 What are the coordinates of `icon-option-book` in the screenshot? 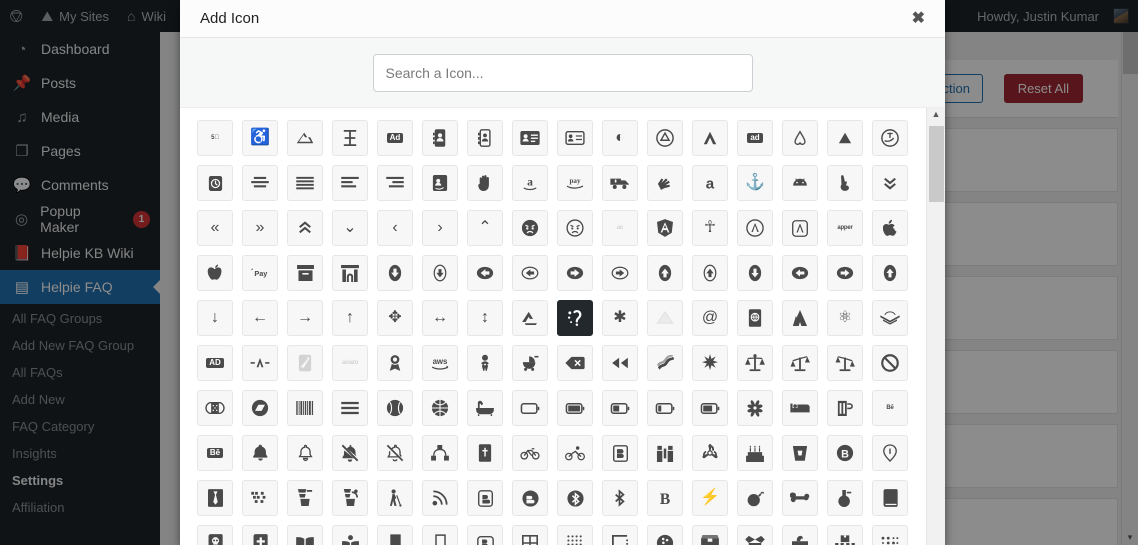 It's located at (890, 498).